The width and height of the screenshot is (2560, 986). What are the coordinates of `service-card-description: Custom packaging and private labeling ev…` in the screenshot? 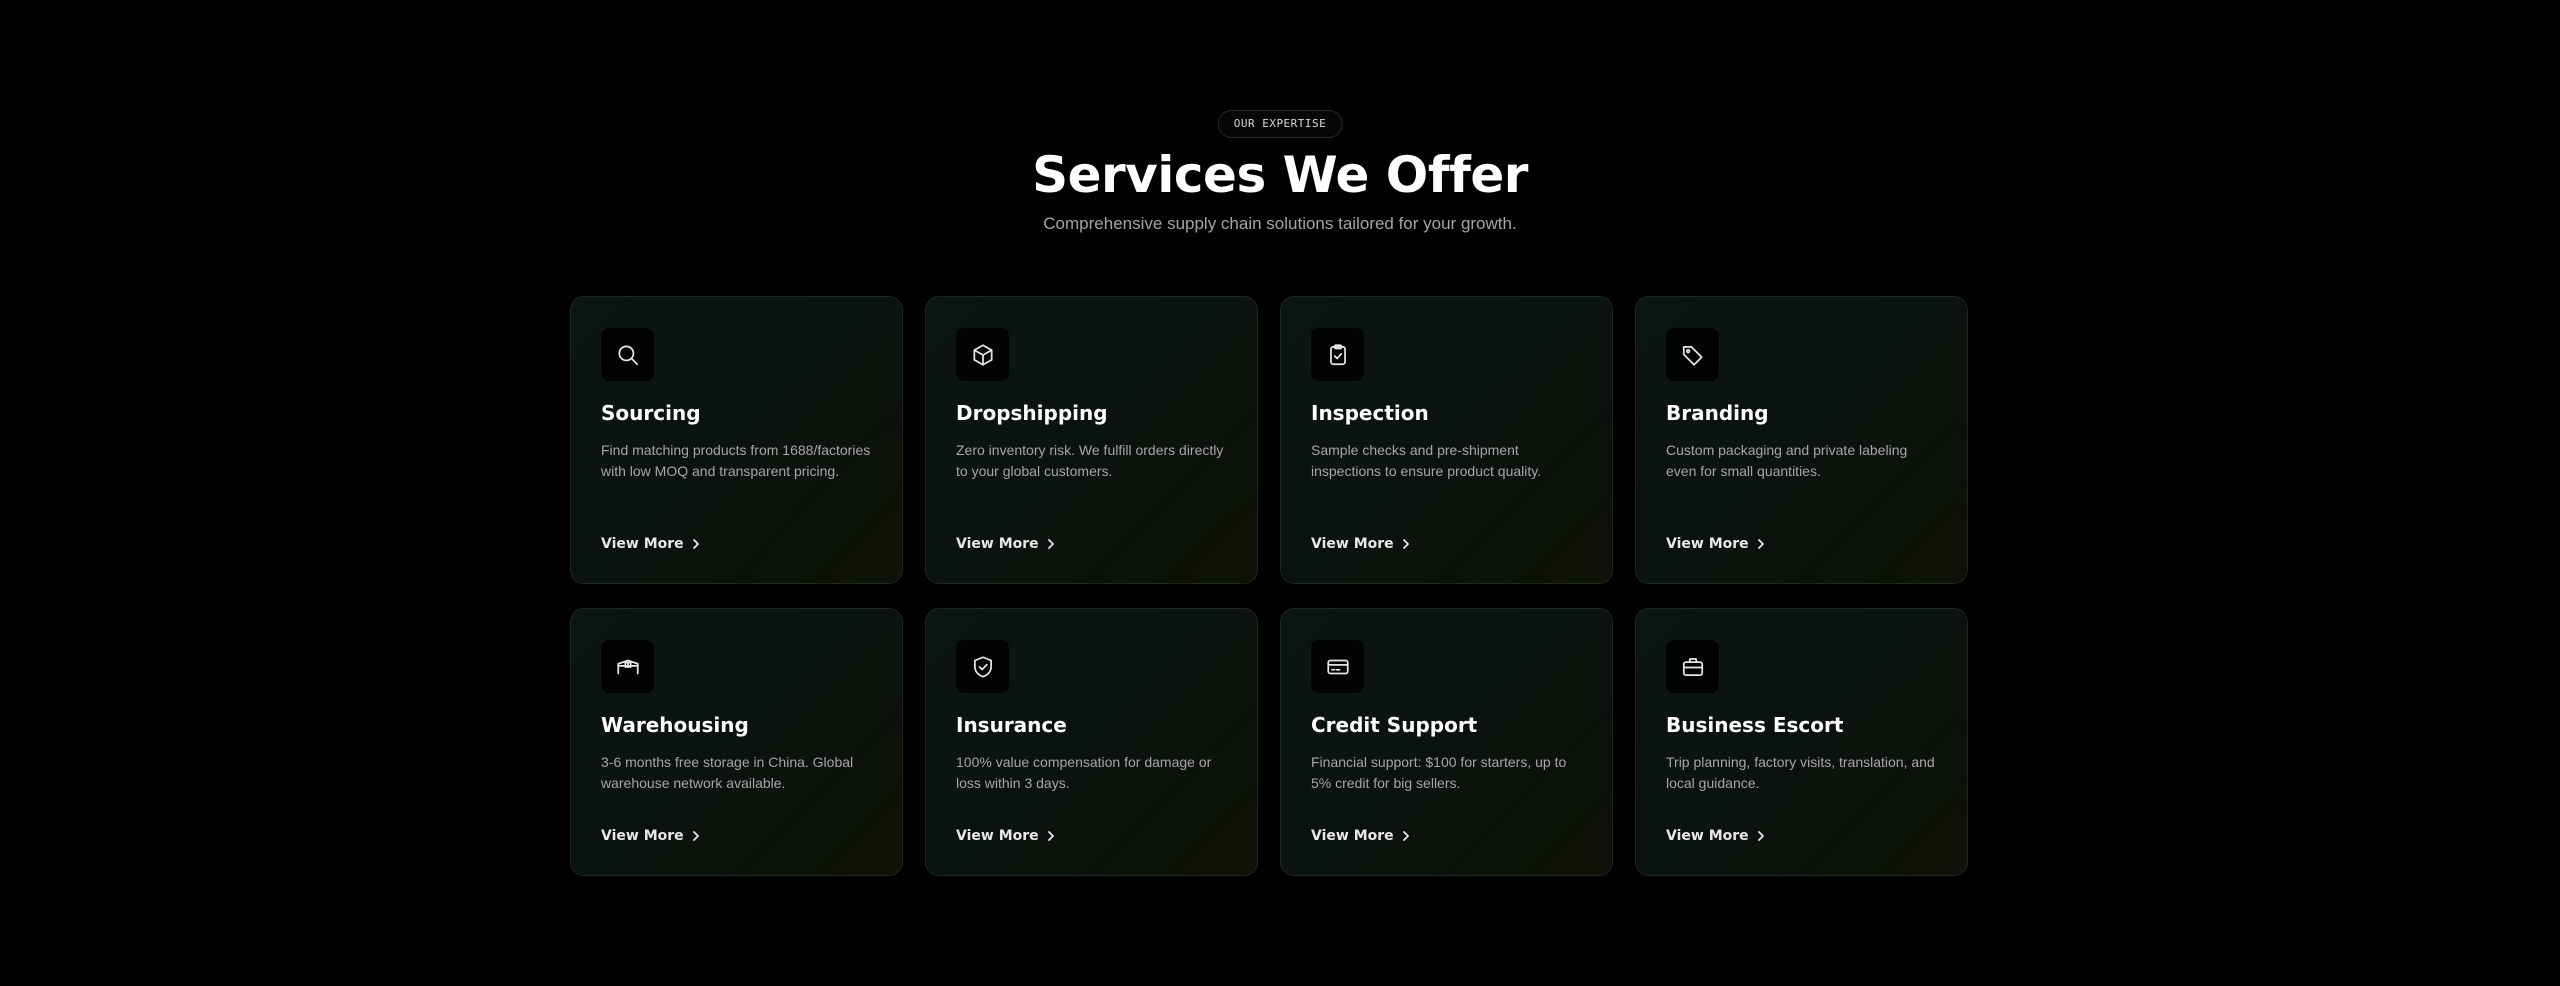 It's located at (1787, 460).